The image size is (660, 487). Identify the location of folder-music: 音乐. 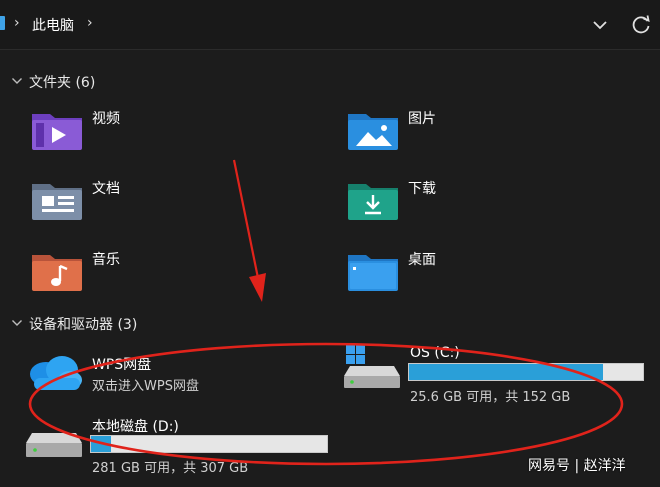
(155, 279).